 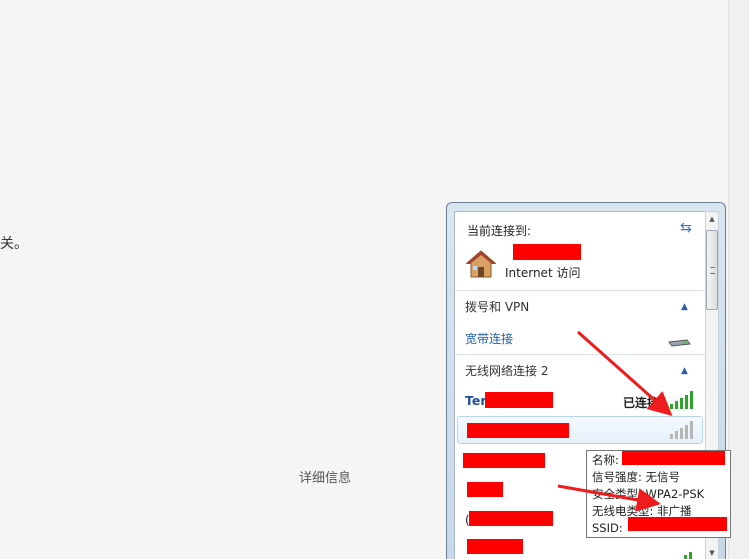 I want to click on grip-icon, so click(x=712, y=270).